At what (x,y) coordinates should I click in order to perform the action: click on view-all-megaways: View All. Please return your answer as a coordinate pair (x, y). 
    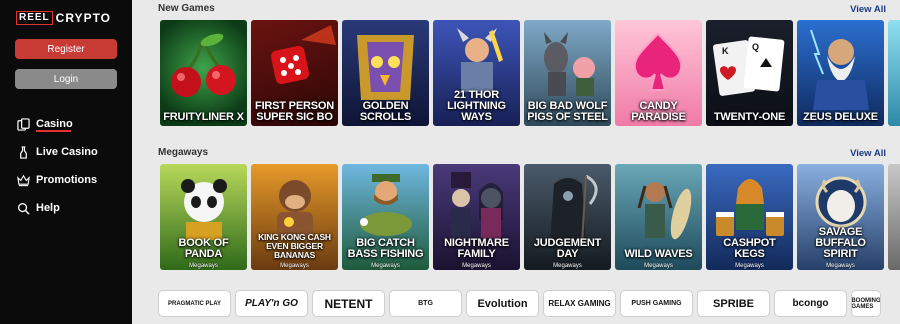
    Looking at the image, I should click on (868, 153).